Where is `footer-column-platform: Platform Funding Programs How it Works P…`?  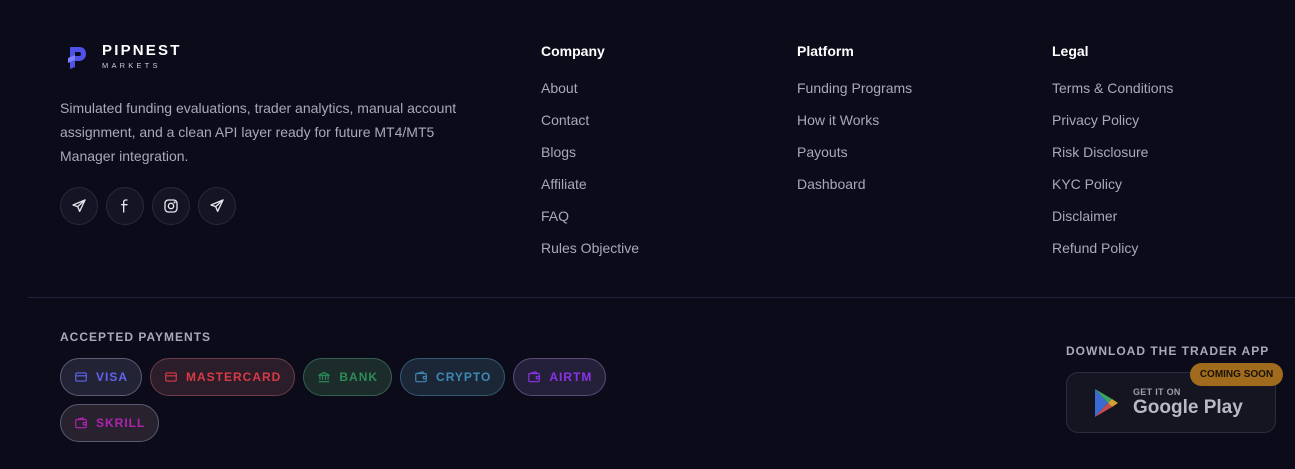
footer-column-platform: Platform Funding Programs How it Works P… is located at coordinates (854, 124).